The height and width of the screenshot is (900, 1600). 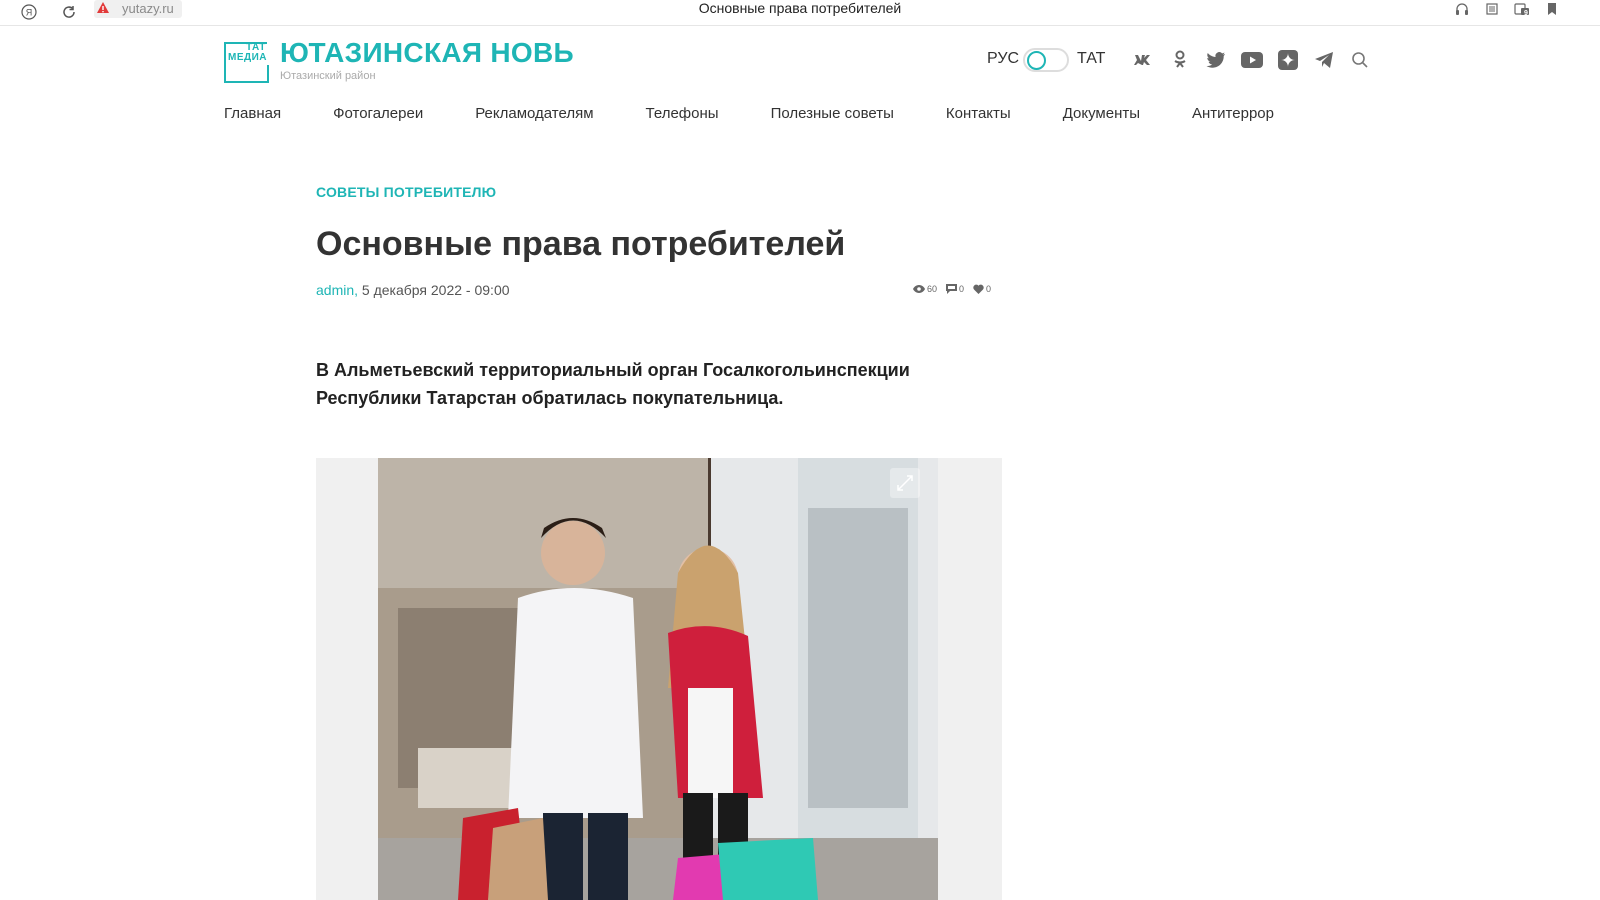 What do you see at coordinates (534, 114) in the screenshot?
I see `nav-item-advertisers: Рекламодателям` at bounding box center [534, 114].